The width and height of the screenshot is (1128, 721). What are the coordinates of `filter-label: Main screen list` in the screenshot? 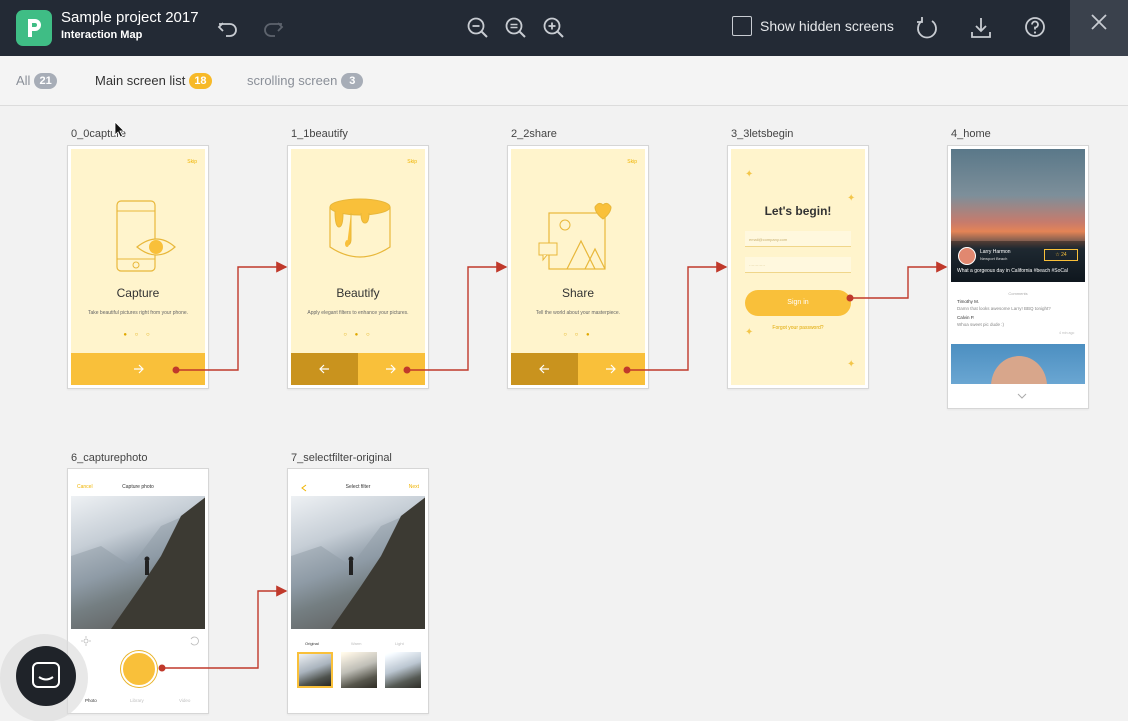 It's located at (140, 80).